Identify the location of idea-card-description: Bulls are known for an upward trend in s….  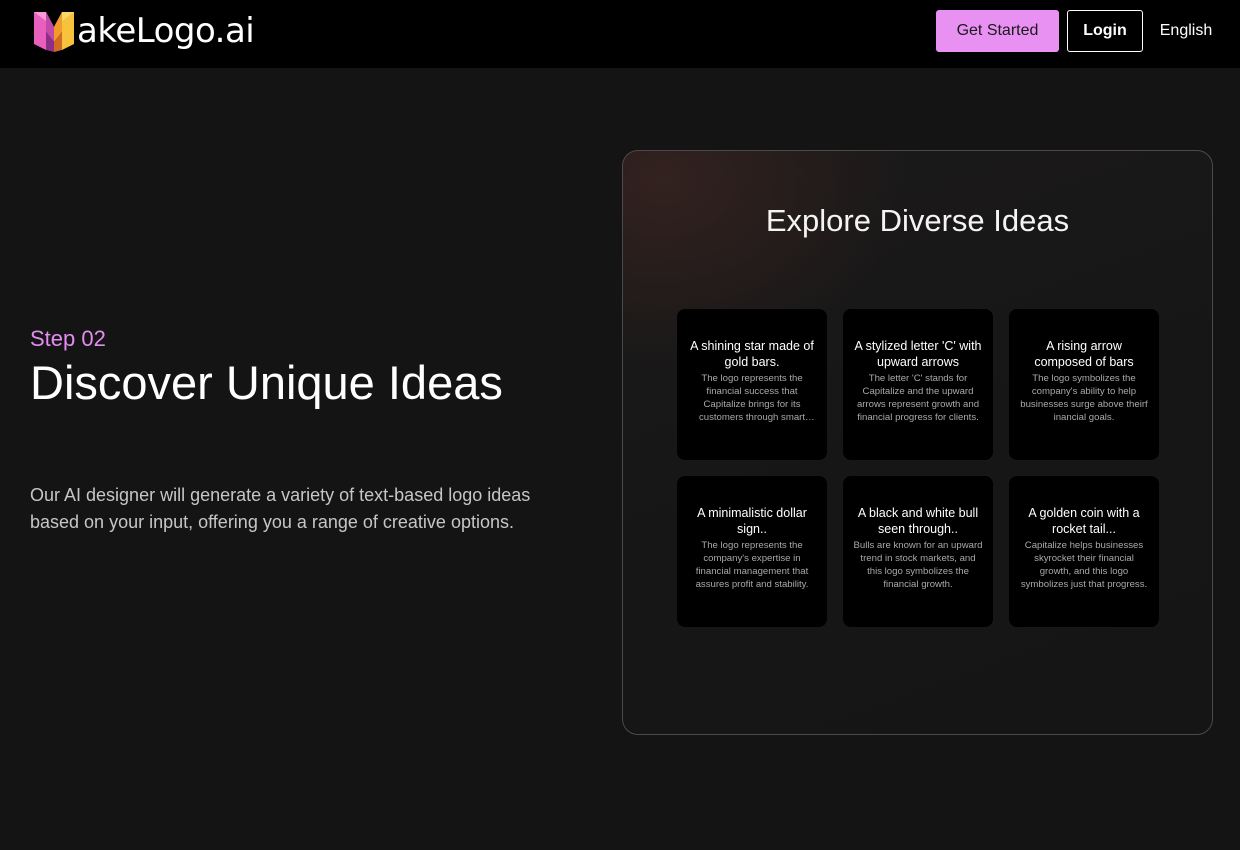
(918, 565).